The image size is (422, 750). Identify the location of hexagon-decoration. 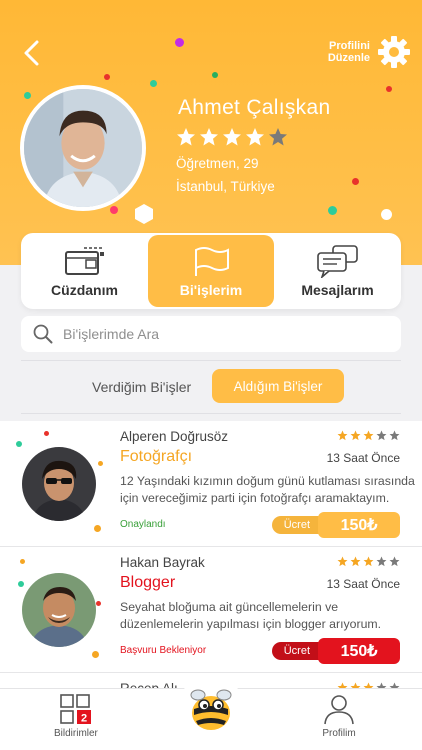
(144, 214).